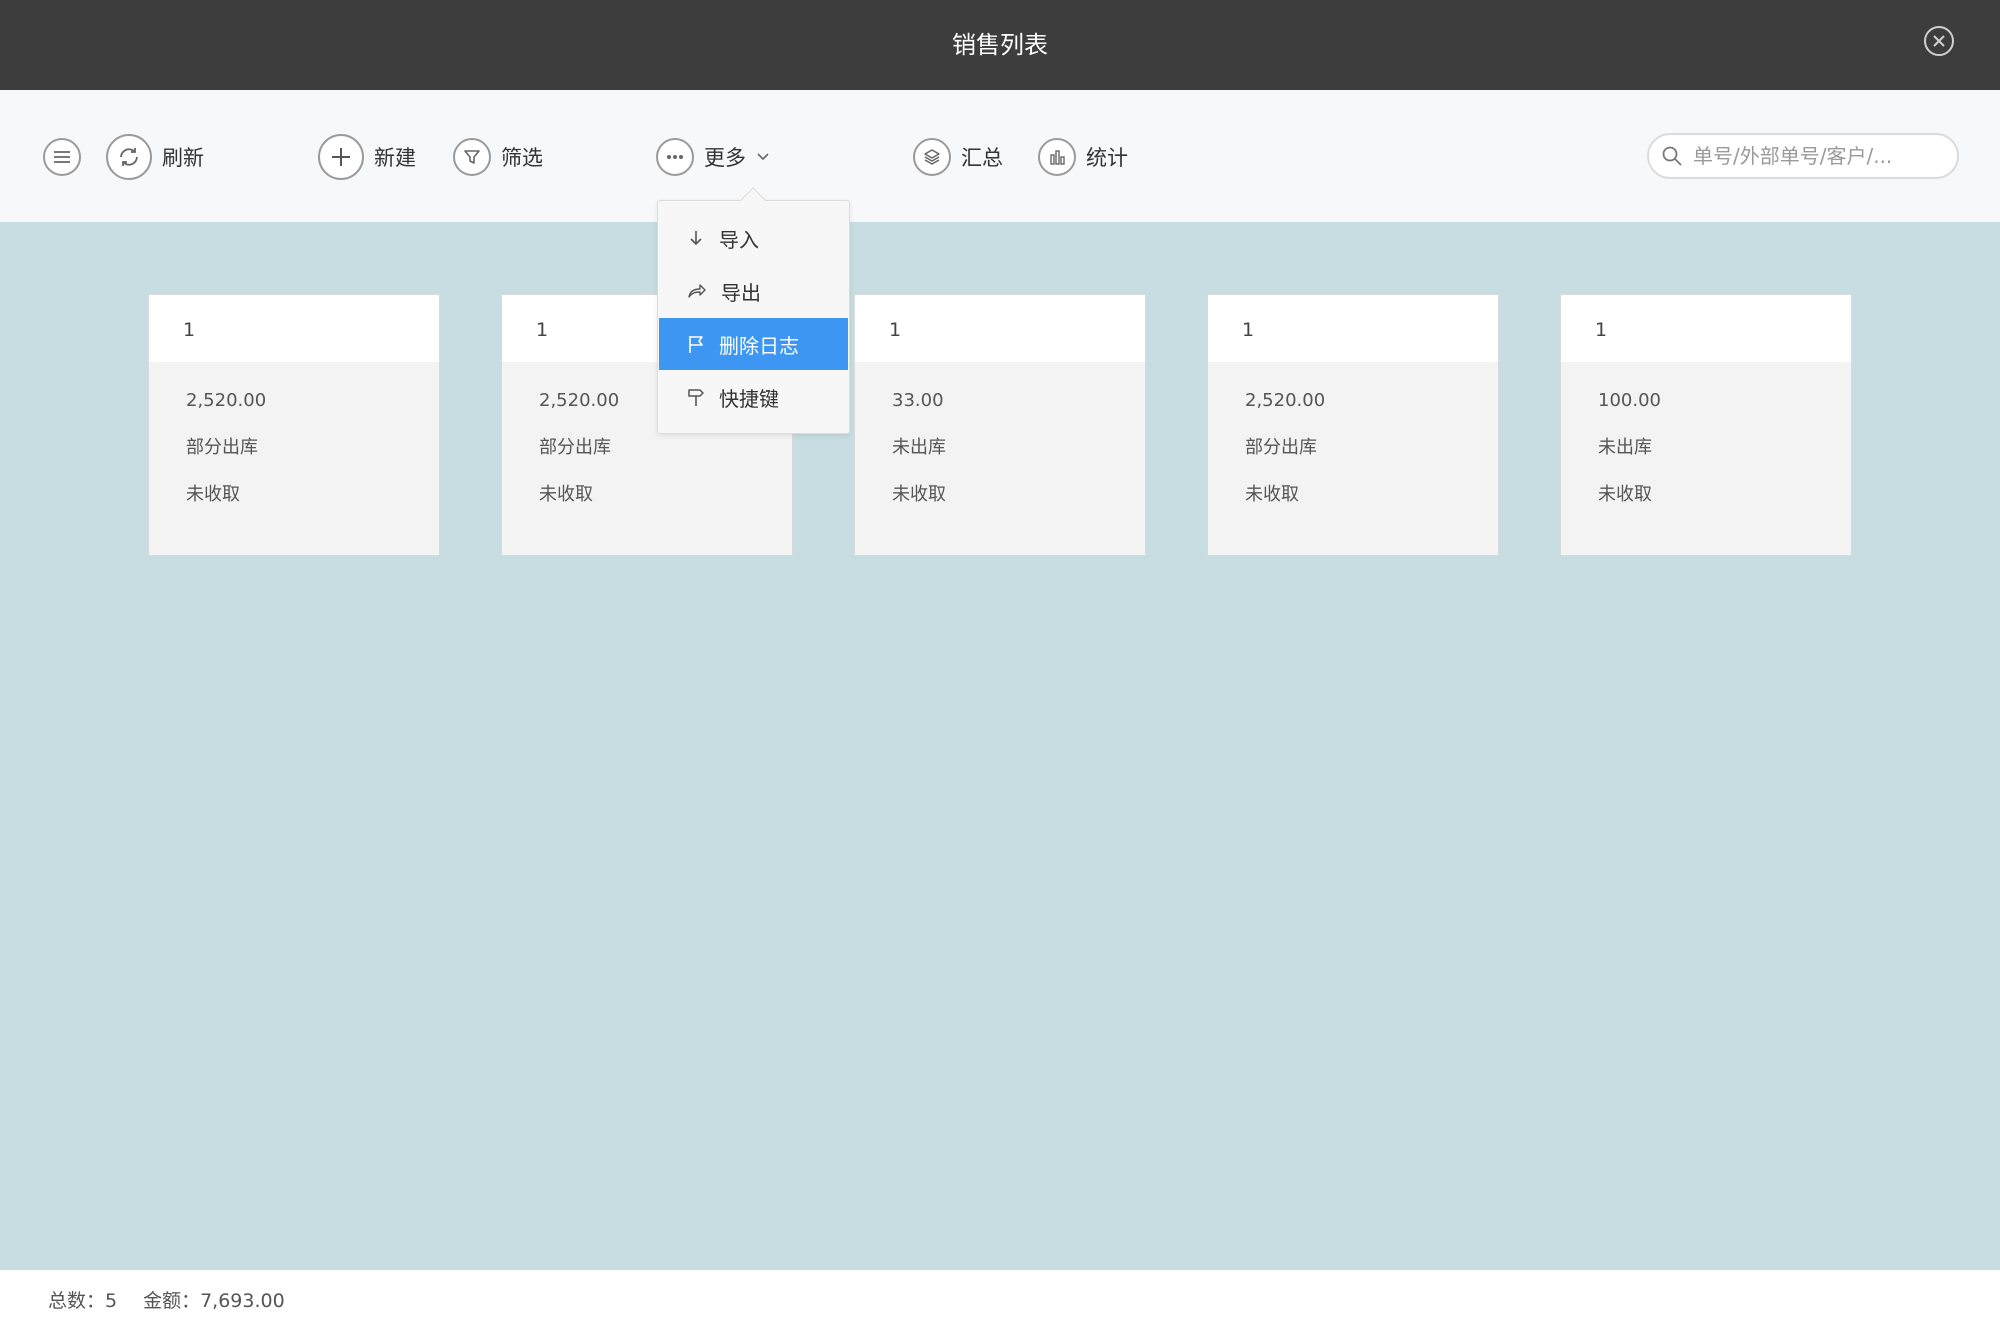 This screenshot has width=2000, height=1328. Describe the element at coordinates (1706, 425) in the screenshot. I see `order-card: 1 100.00 未出库 未收取` at that location.